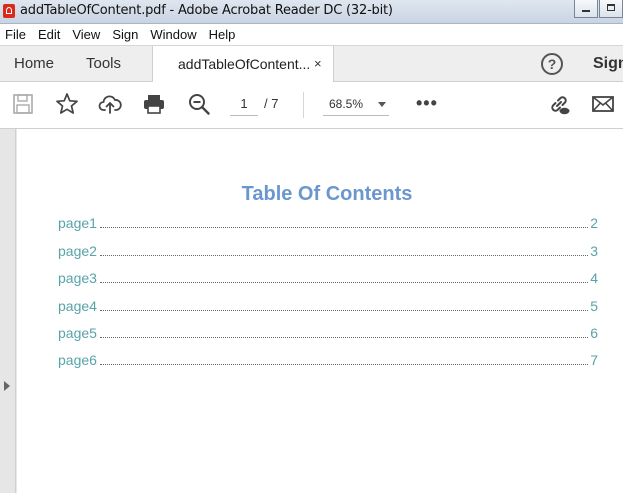 The height and width of the screenshot is (493, 623). I want to click on email-icon, so click(603, 104).